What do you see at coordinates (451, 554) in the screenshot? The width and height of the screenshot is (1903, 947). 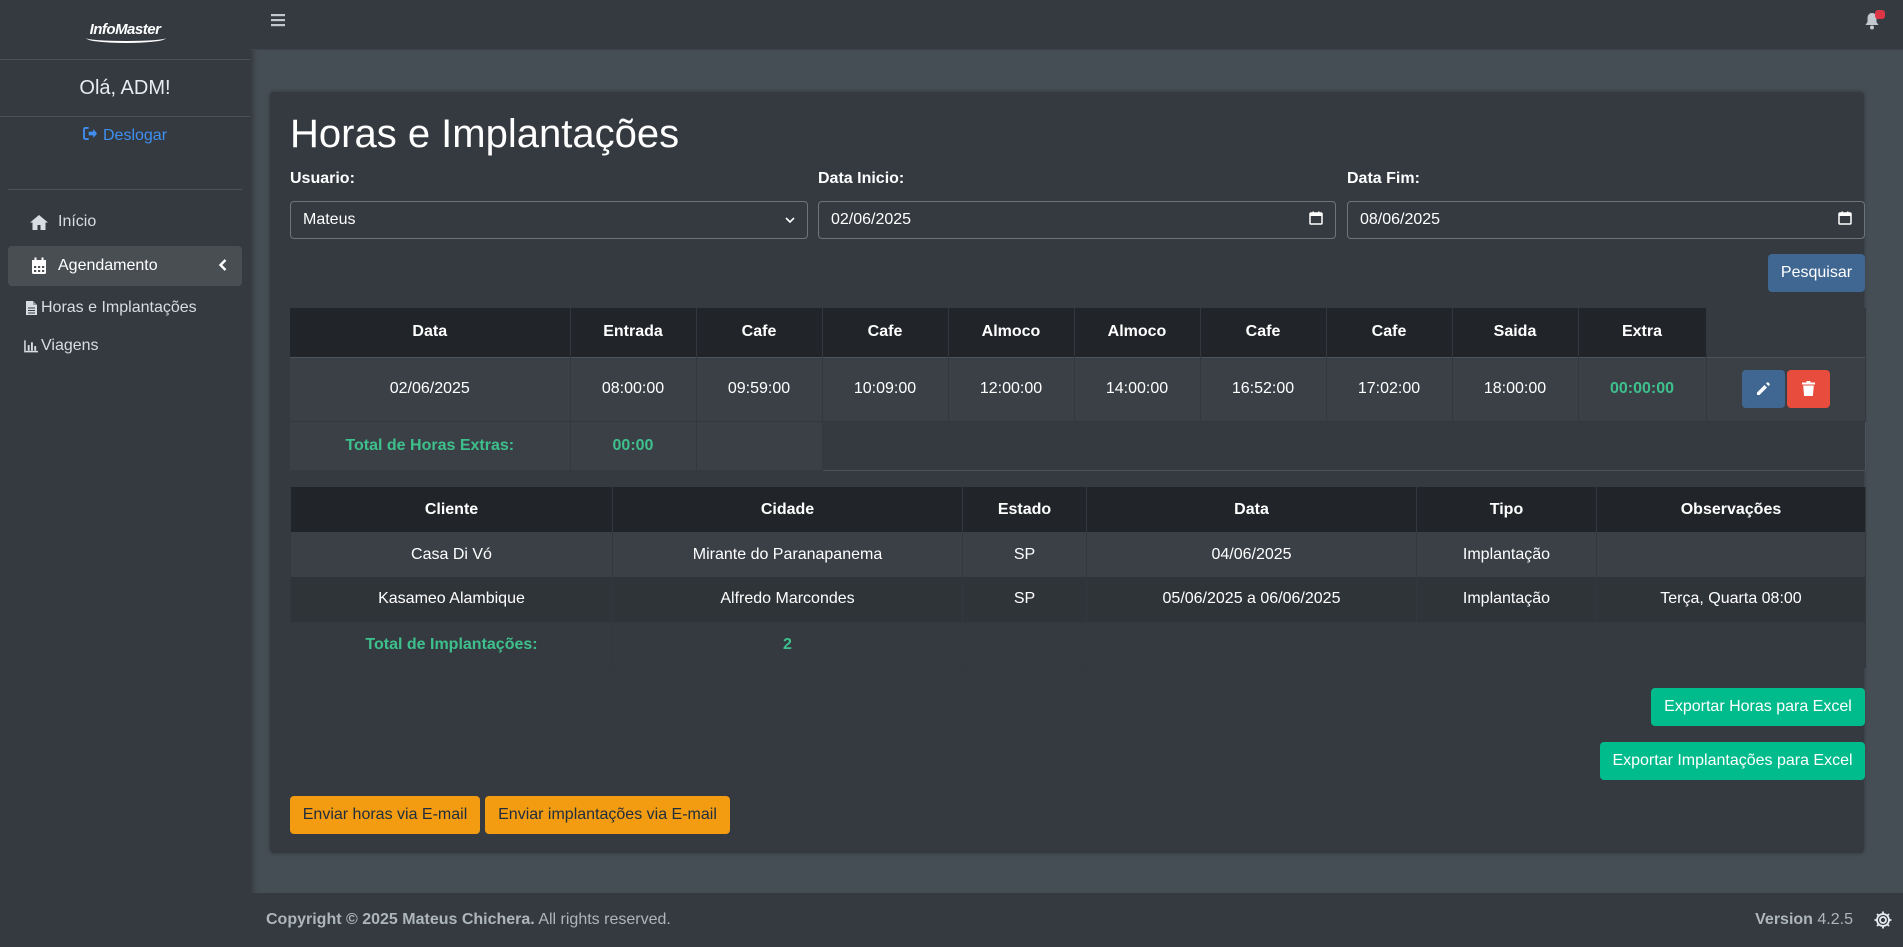 I see `table-cell: Casa Di Vó` at bounding box center [451, 554].